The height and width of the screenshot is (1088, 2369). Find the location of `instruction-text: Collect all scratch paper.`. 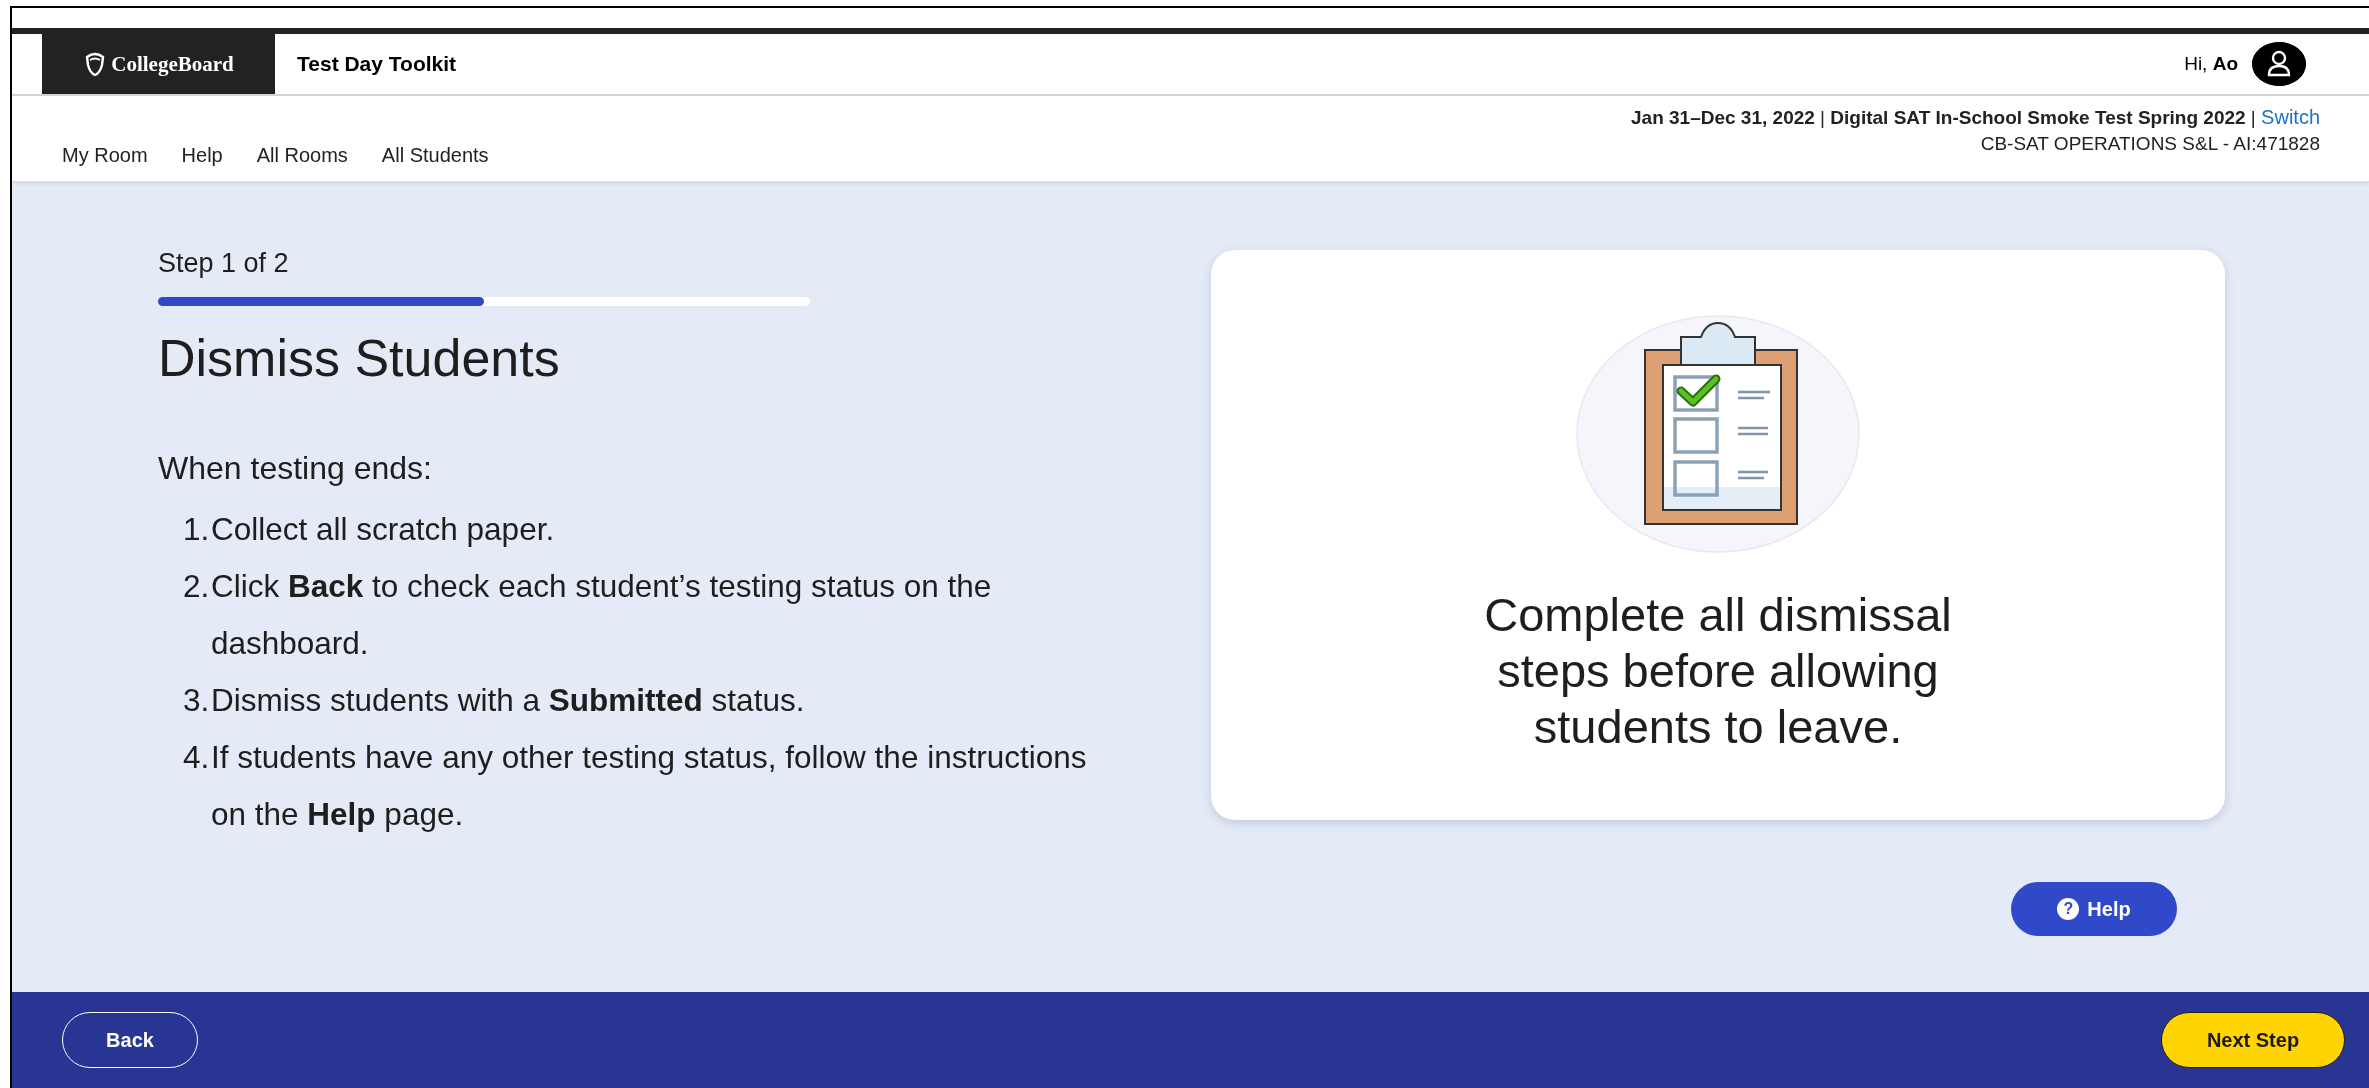

instruction-text: Collect all scratch paper. is located at coordinates (383, 529).